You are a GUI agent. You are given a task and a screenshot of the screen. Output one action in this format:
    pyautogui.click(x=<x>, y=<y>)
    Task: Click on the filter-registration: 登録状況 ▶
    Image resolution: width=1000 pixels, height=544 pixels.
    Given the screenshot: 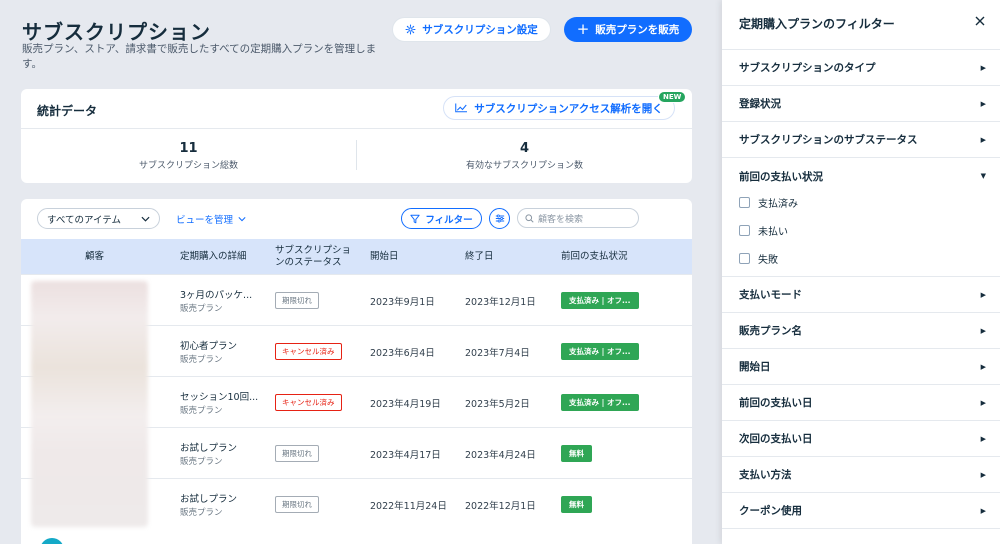 What is the action you would take?
    pyautogui.click(x=861, y=104)
    